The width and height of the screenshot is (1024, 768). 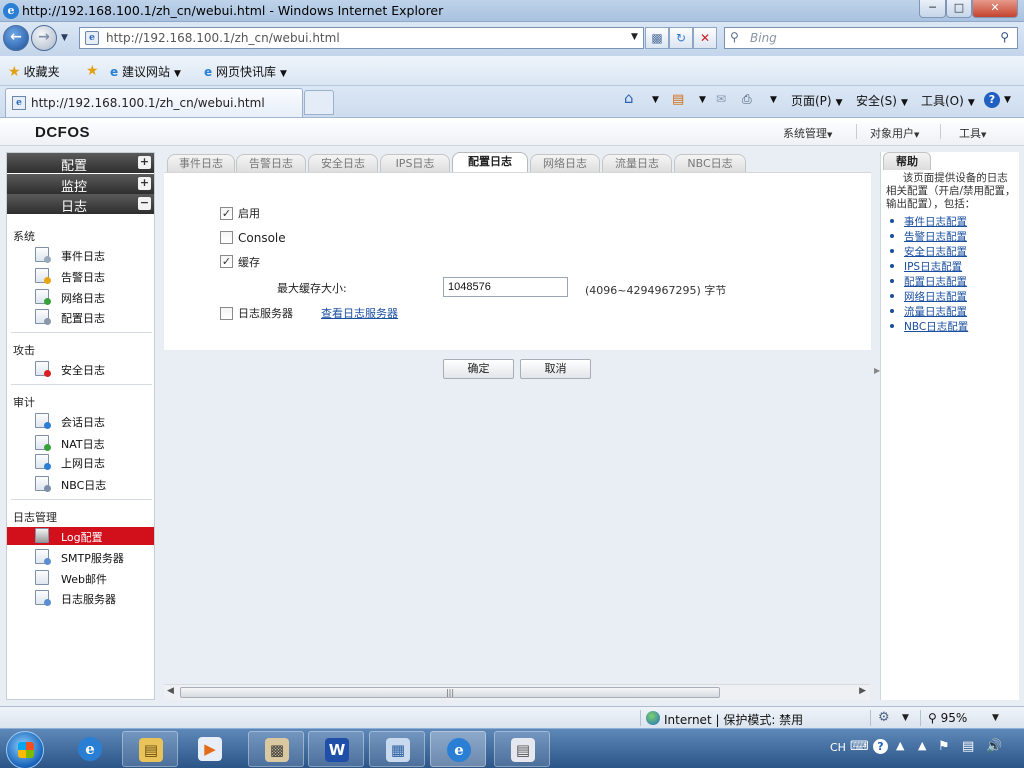 What do you see at coordinates (629, 98) in the screenshot?
I see `home-icon: ⌂` at bounding box center [629, 98].